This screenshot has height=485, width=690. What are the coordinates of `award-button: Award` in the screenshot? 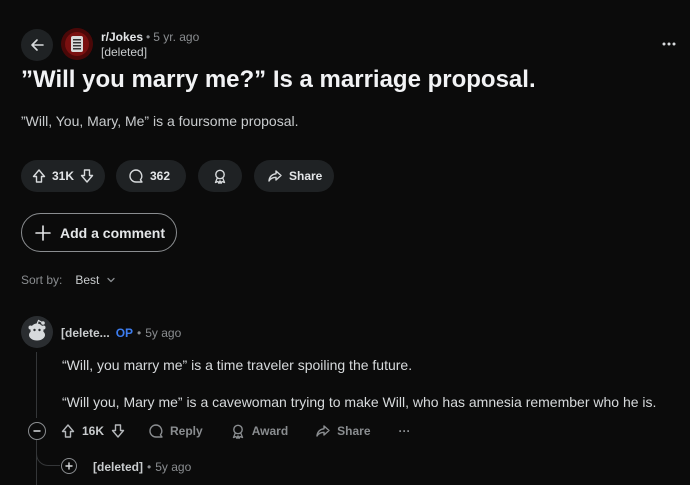 It's located at (259, 431).